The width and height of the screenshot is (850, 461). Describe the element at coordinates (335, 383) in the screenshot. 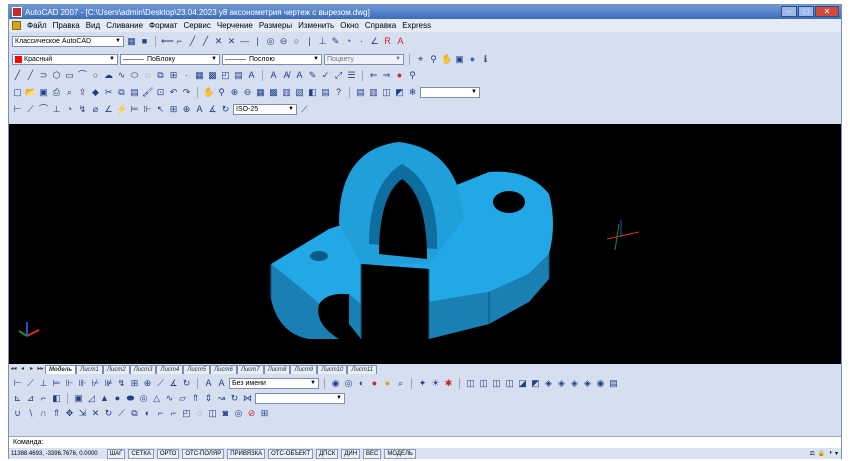

I see `3d-orbit-icon: ◉` at that location.